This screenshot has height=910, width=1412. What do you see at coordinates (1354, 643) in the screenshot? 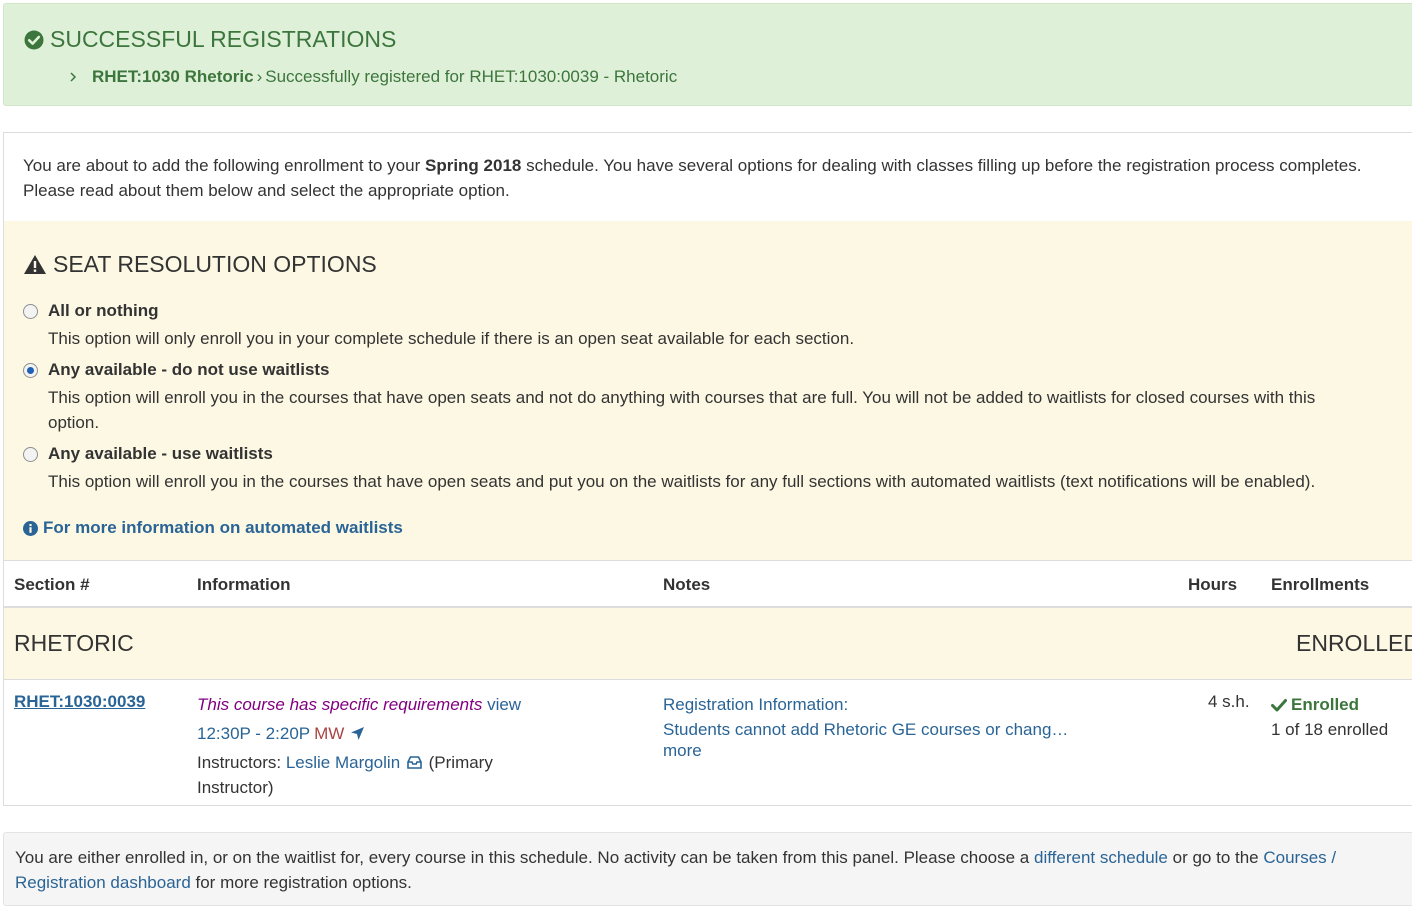
I see `course-group-status: ENROLLED` at bounding box center [1354, 643].